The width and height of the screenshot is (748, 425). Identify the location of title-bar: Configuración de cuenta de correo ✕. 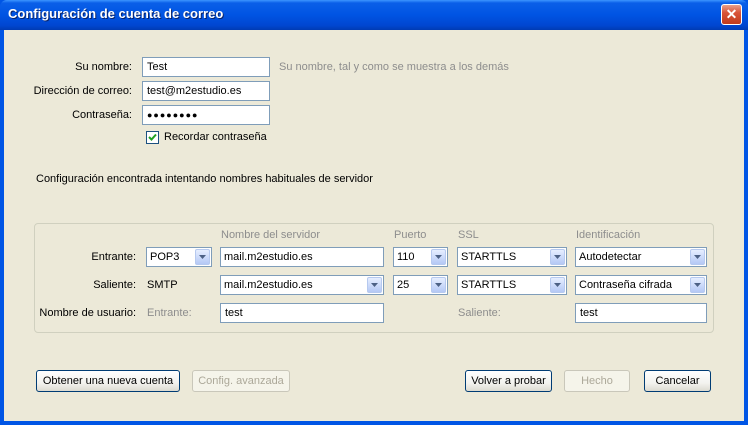
(374, 15).